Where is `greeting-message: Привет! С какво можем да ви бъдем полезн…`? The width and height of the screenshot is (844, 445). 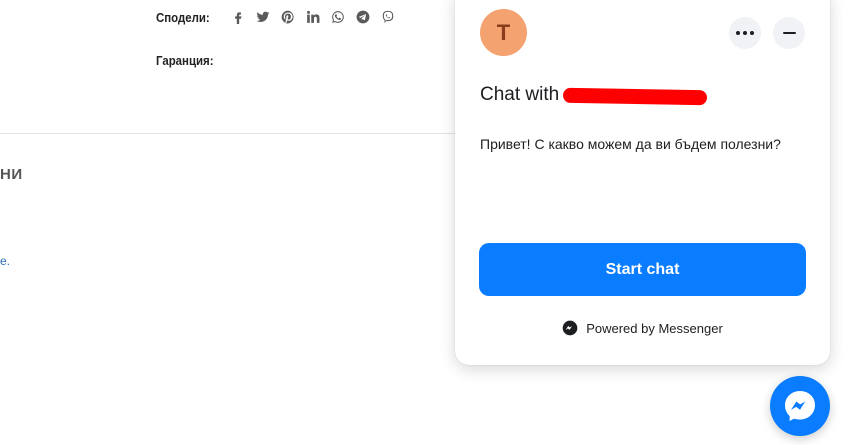 greeting-message: Привет! С какво можем да ви бъдем полезн… is located at coordinates (630, 144).